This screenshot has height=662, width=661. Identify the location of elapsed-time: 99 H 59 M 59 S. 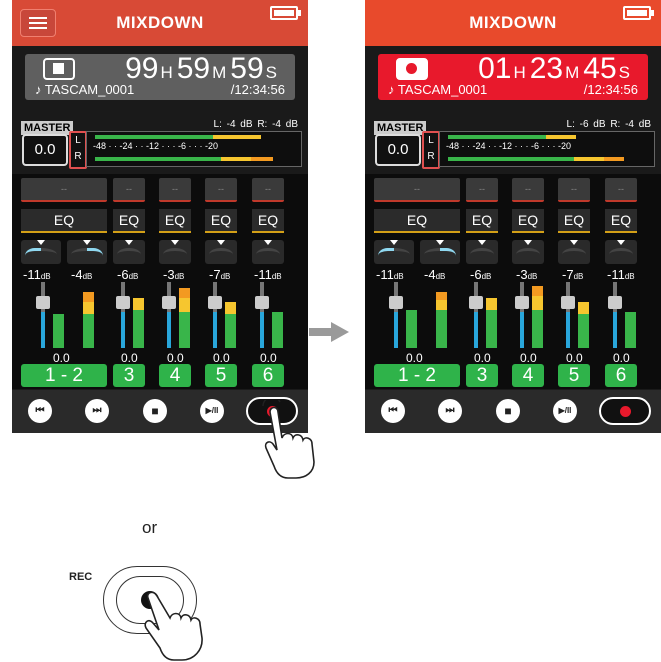
(201, 68).